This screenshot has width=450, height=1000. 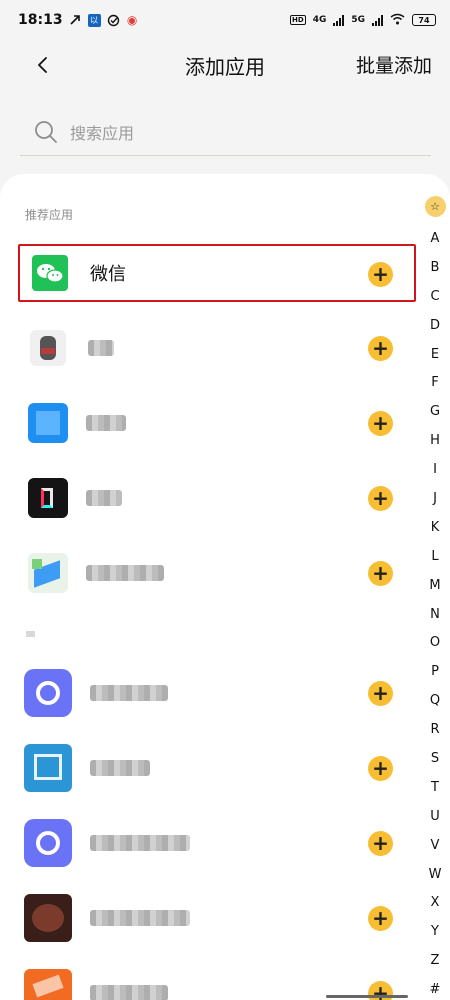 I want to click on nav-bar: 添加应用 批量添加, so click(x=225, y=65).